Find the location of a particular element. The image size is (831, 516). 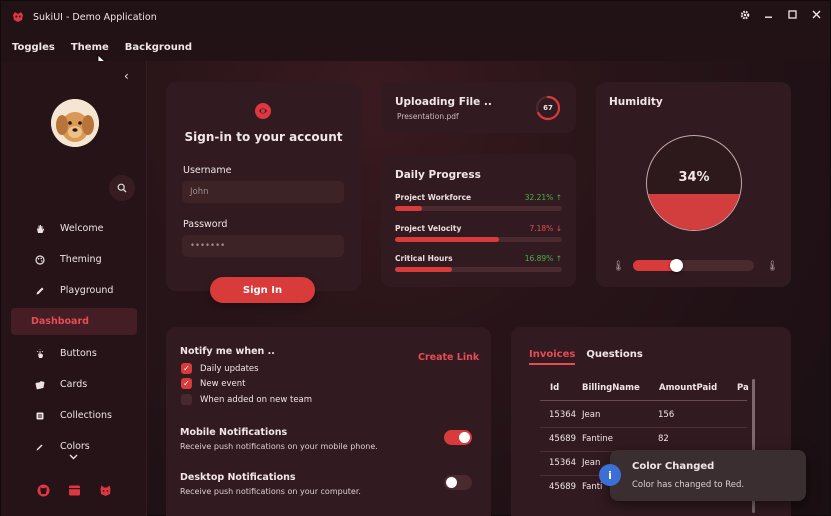

humidity-level-fill is located at coordinates (694, 212).